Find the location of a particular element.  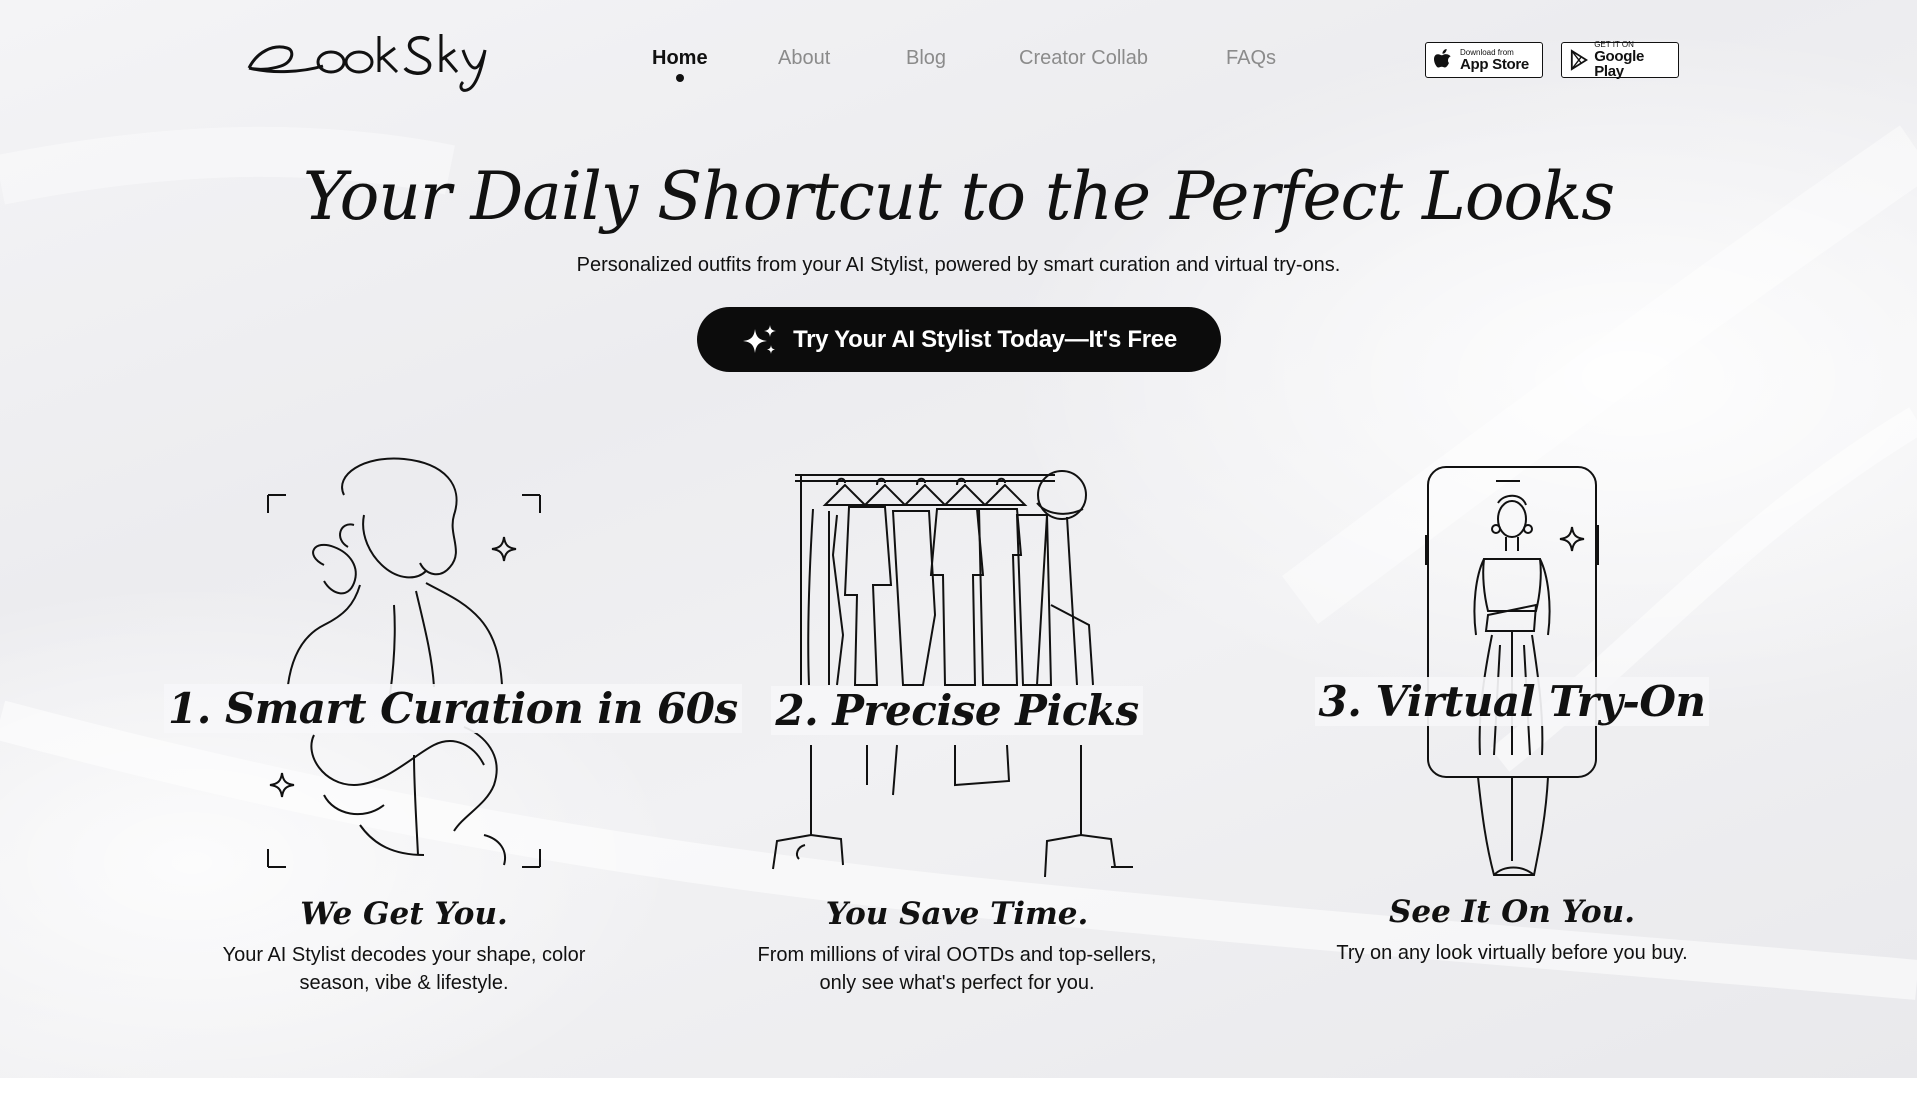

try-ai-stylist-button: Try Your AI Stylist Today—It's Free is located at coordinates (959, 339).